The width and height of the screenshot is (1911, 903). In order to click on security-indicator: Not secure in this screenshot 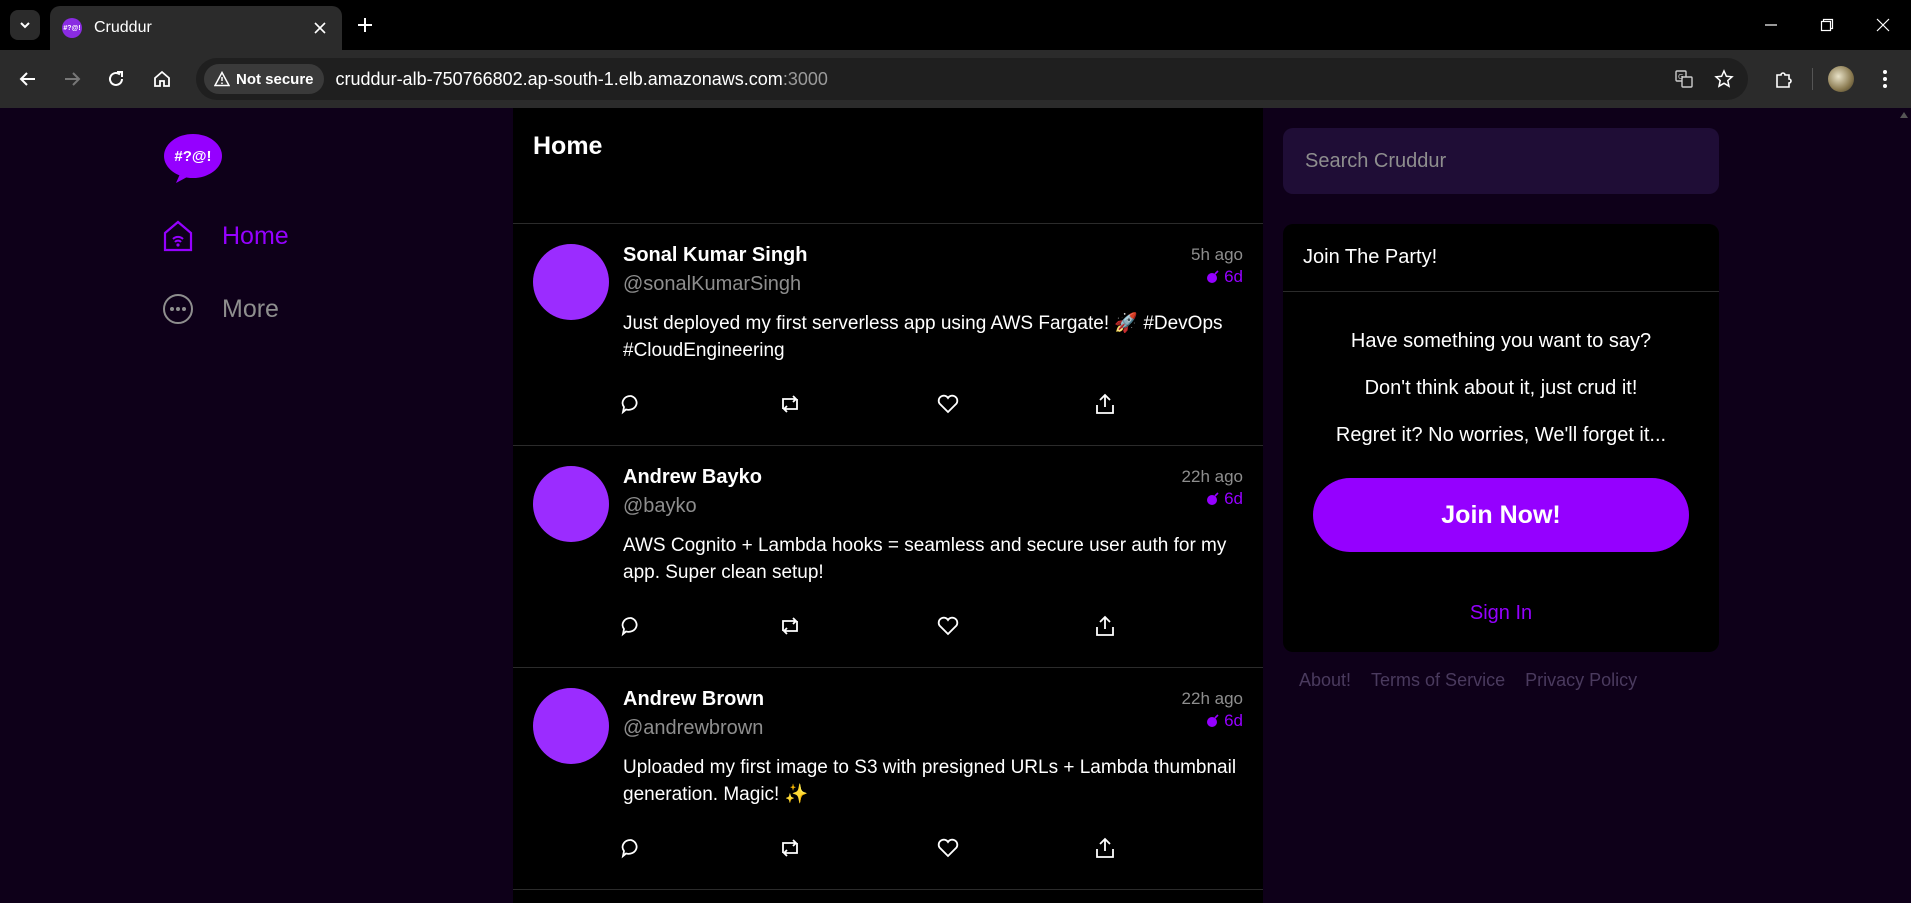, I will do `click(264, 79)`.